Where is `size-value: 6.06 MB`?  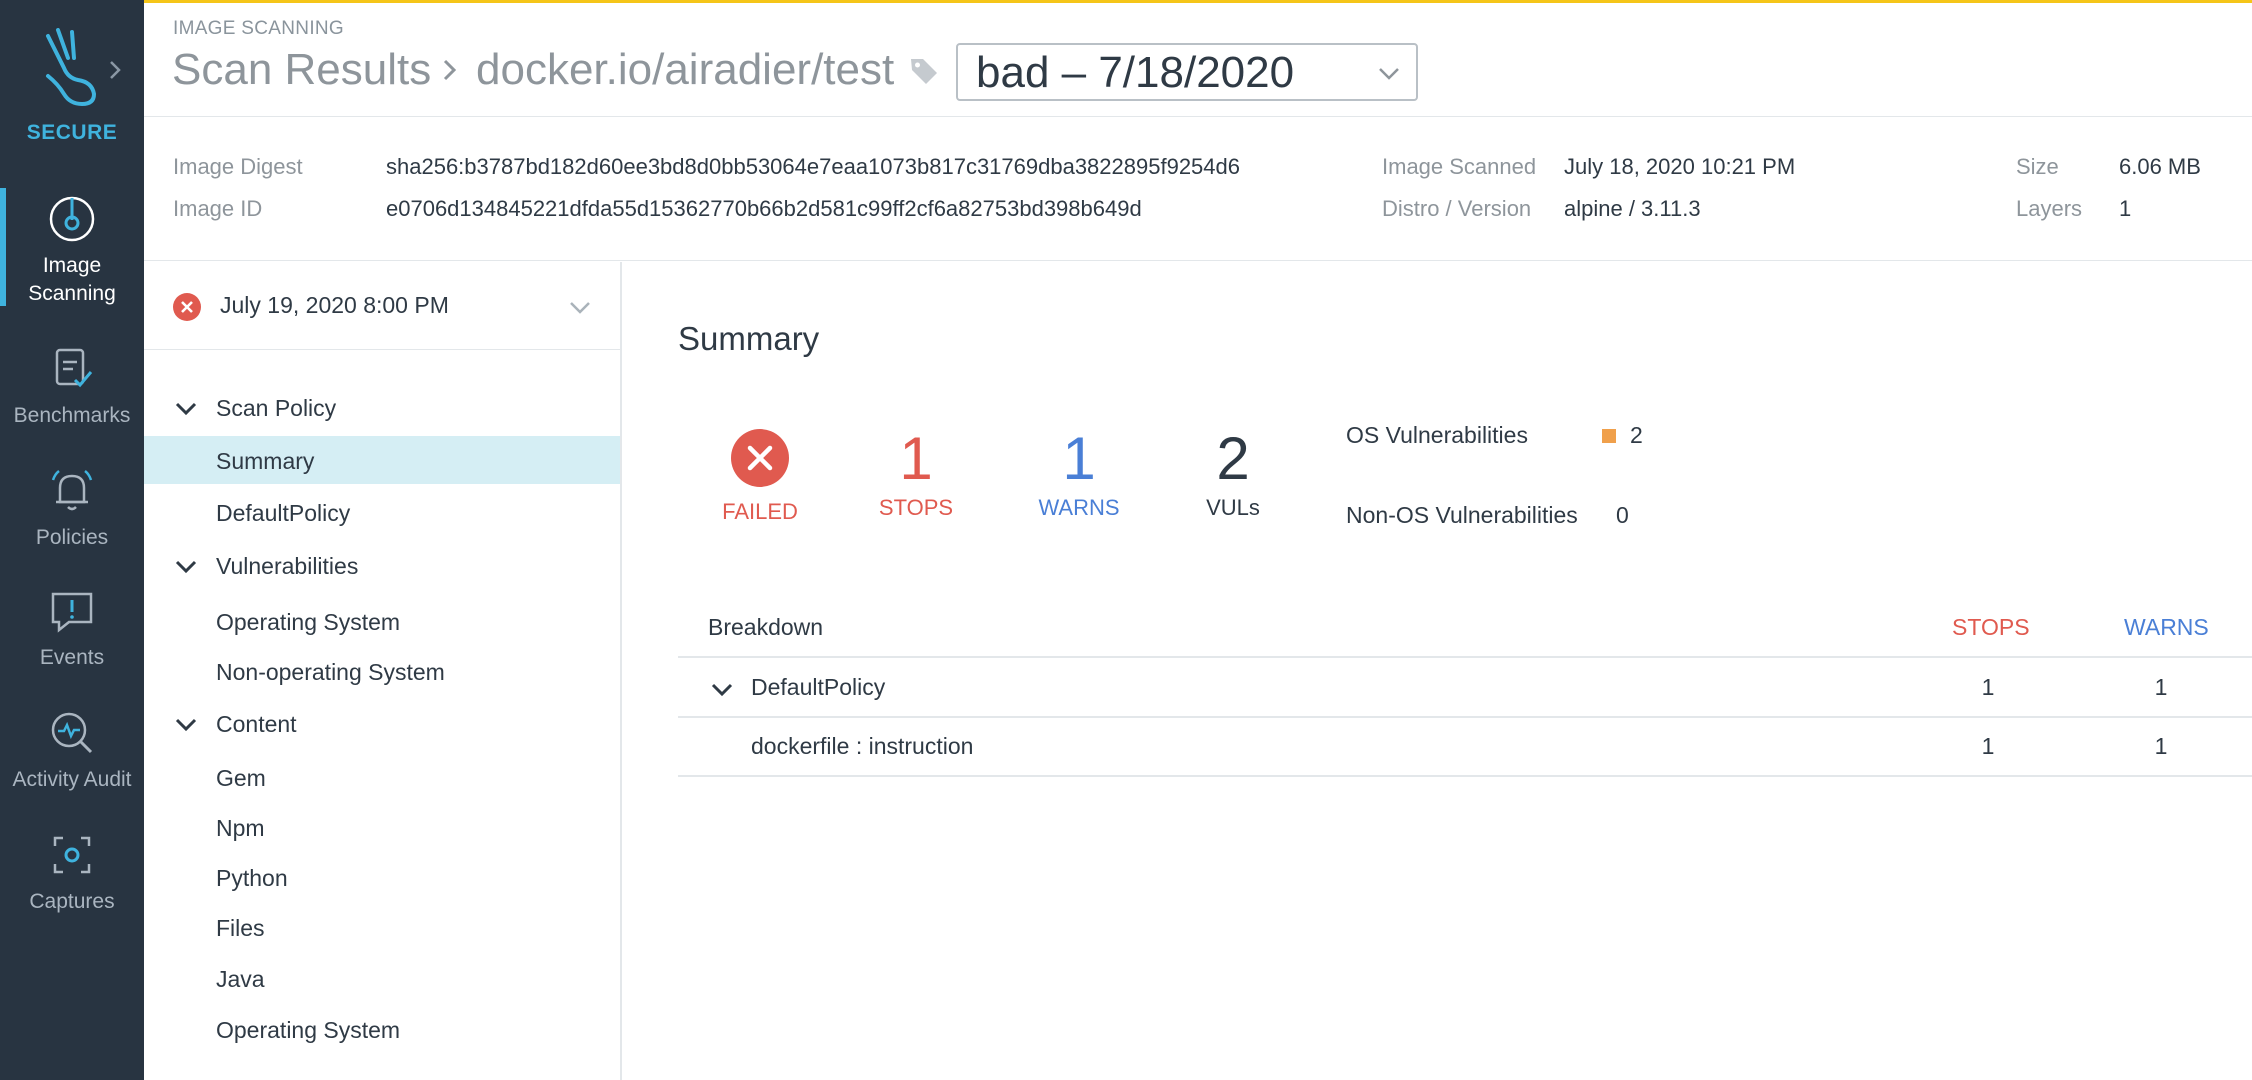
size-value: 6.06 MB is located at coordinates (2160, 166).